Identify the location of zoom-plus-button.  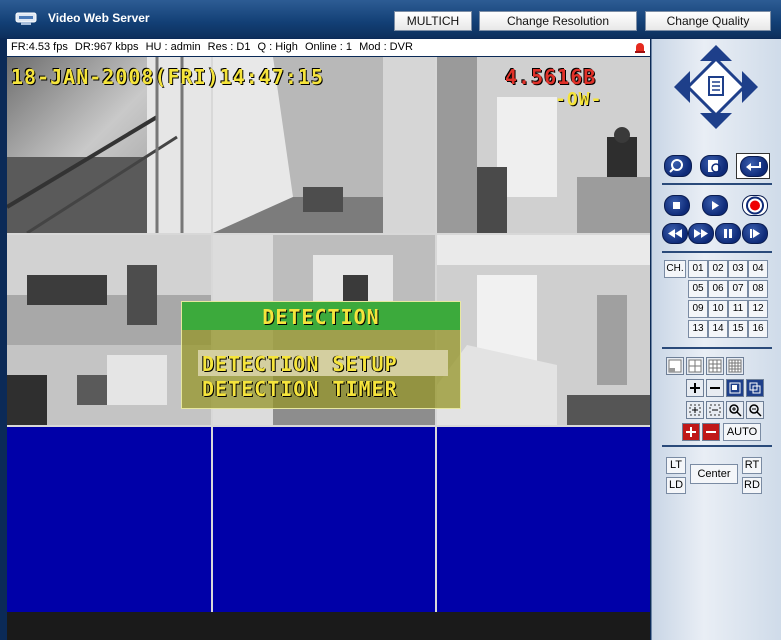
(695, 388).